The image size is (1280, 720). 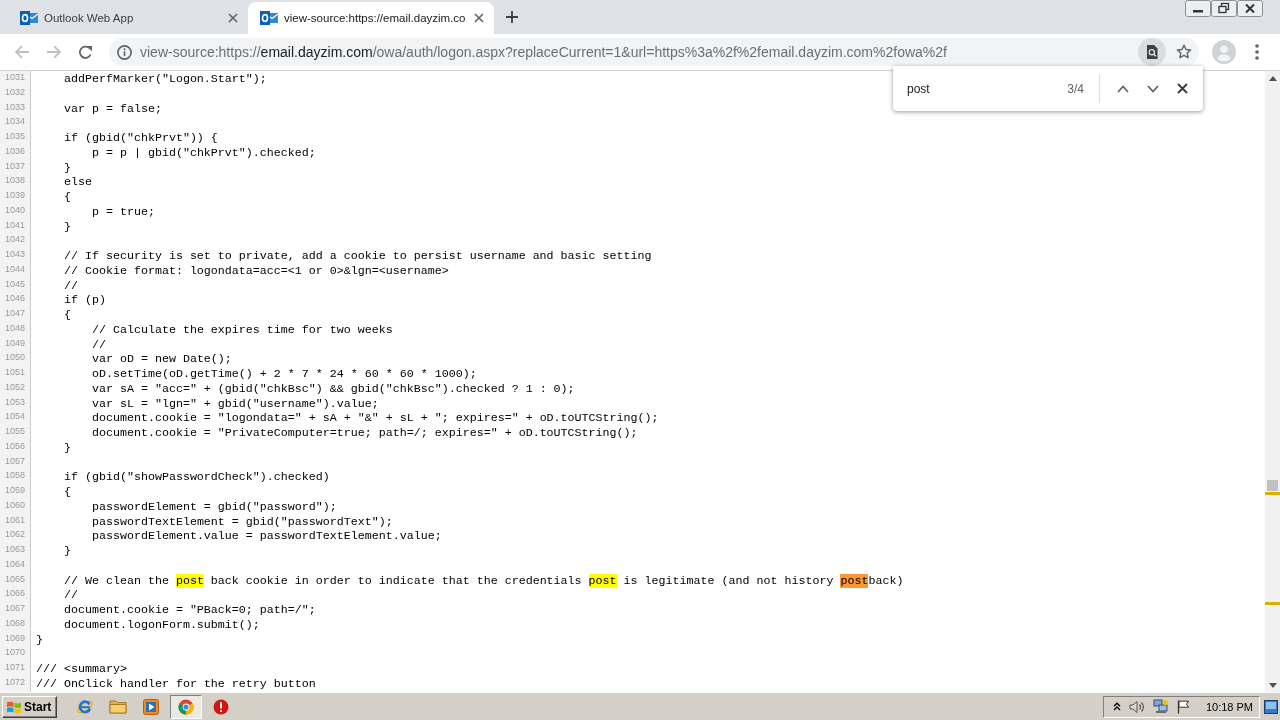 What do you see at coordinates (161, 359) in the screenshot?
I see `code-line: var oD = new Date();` at bounding box center [161, 359].